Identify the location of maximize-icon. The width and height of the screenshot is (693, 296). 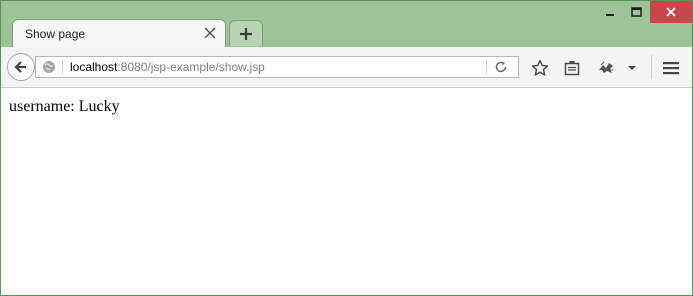
(636, 12).